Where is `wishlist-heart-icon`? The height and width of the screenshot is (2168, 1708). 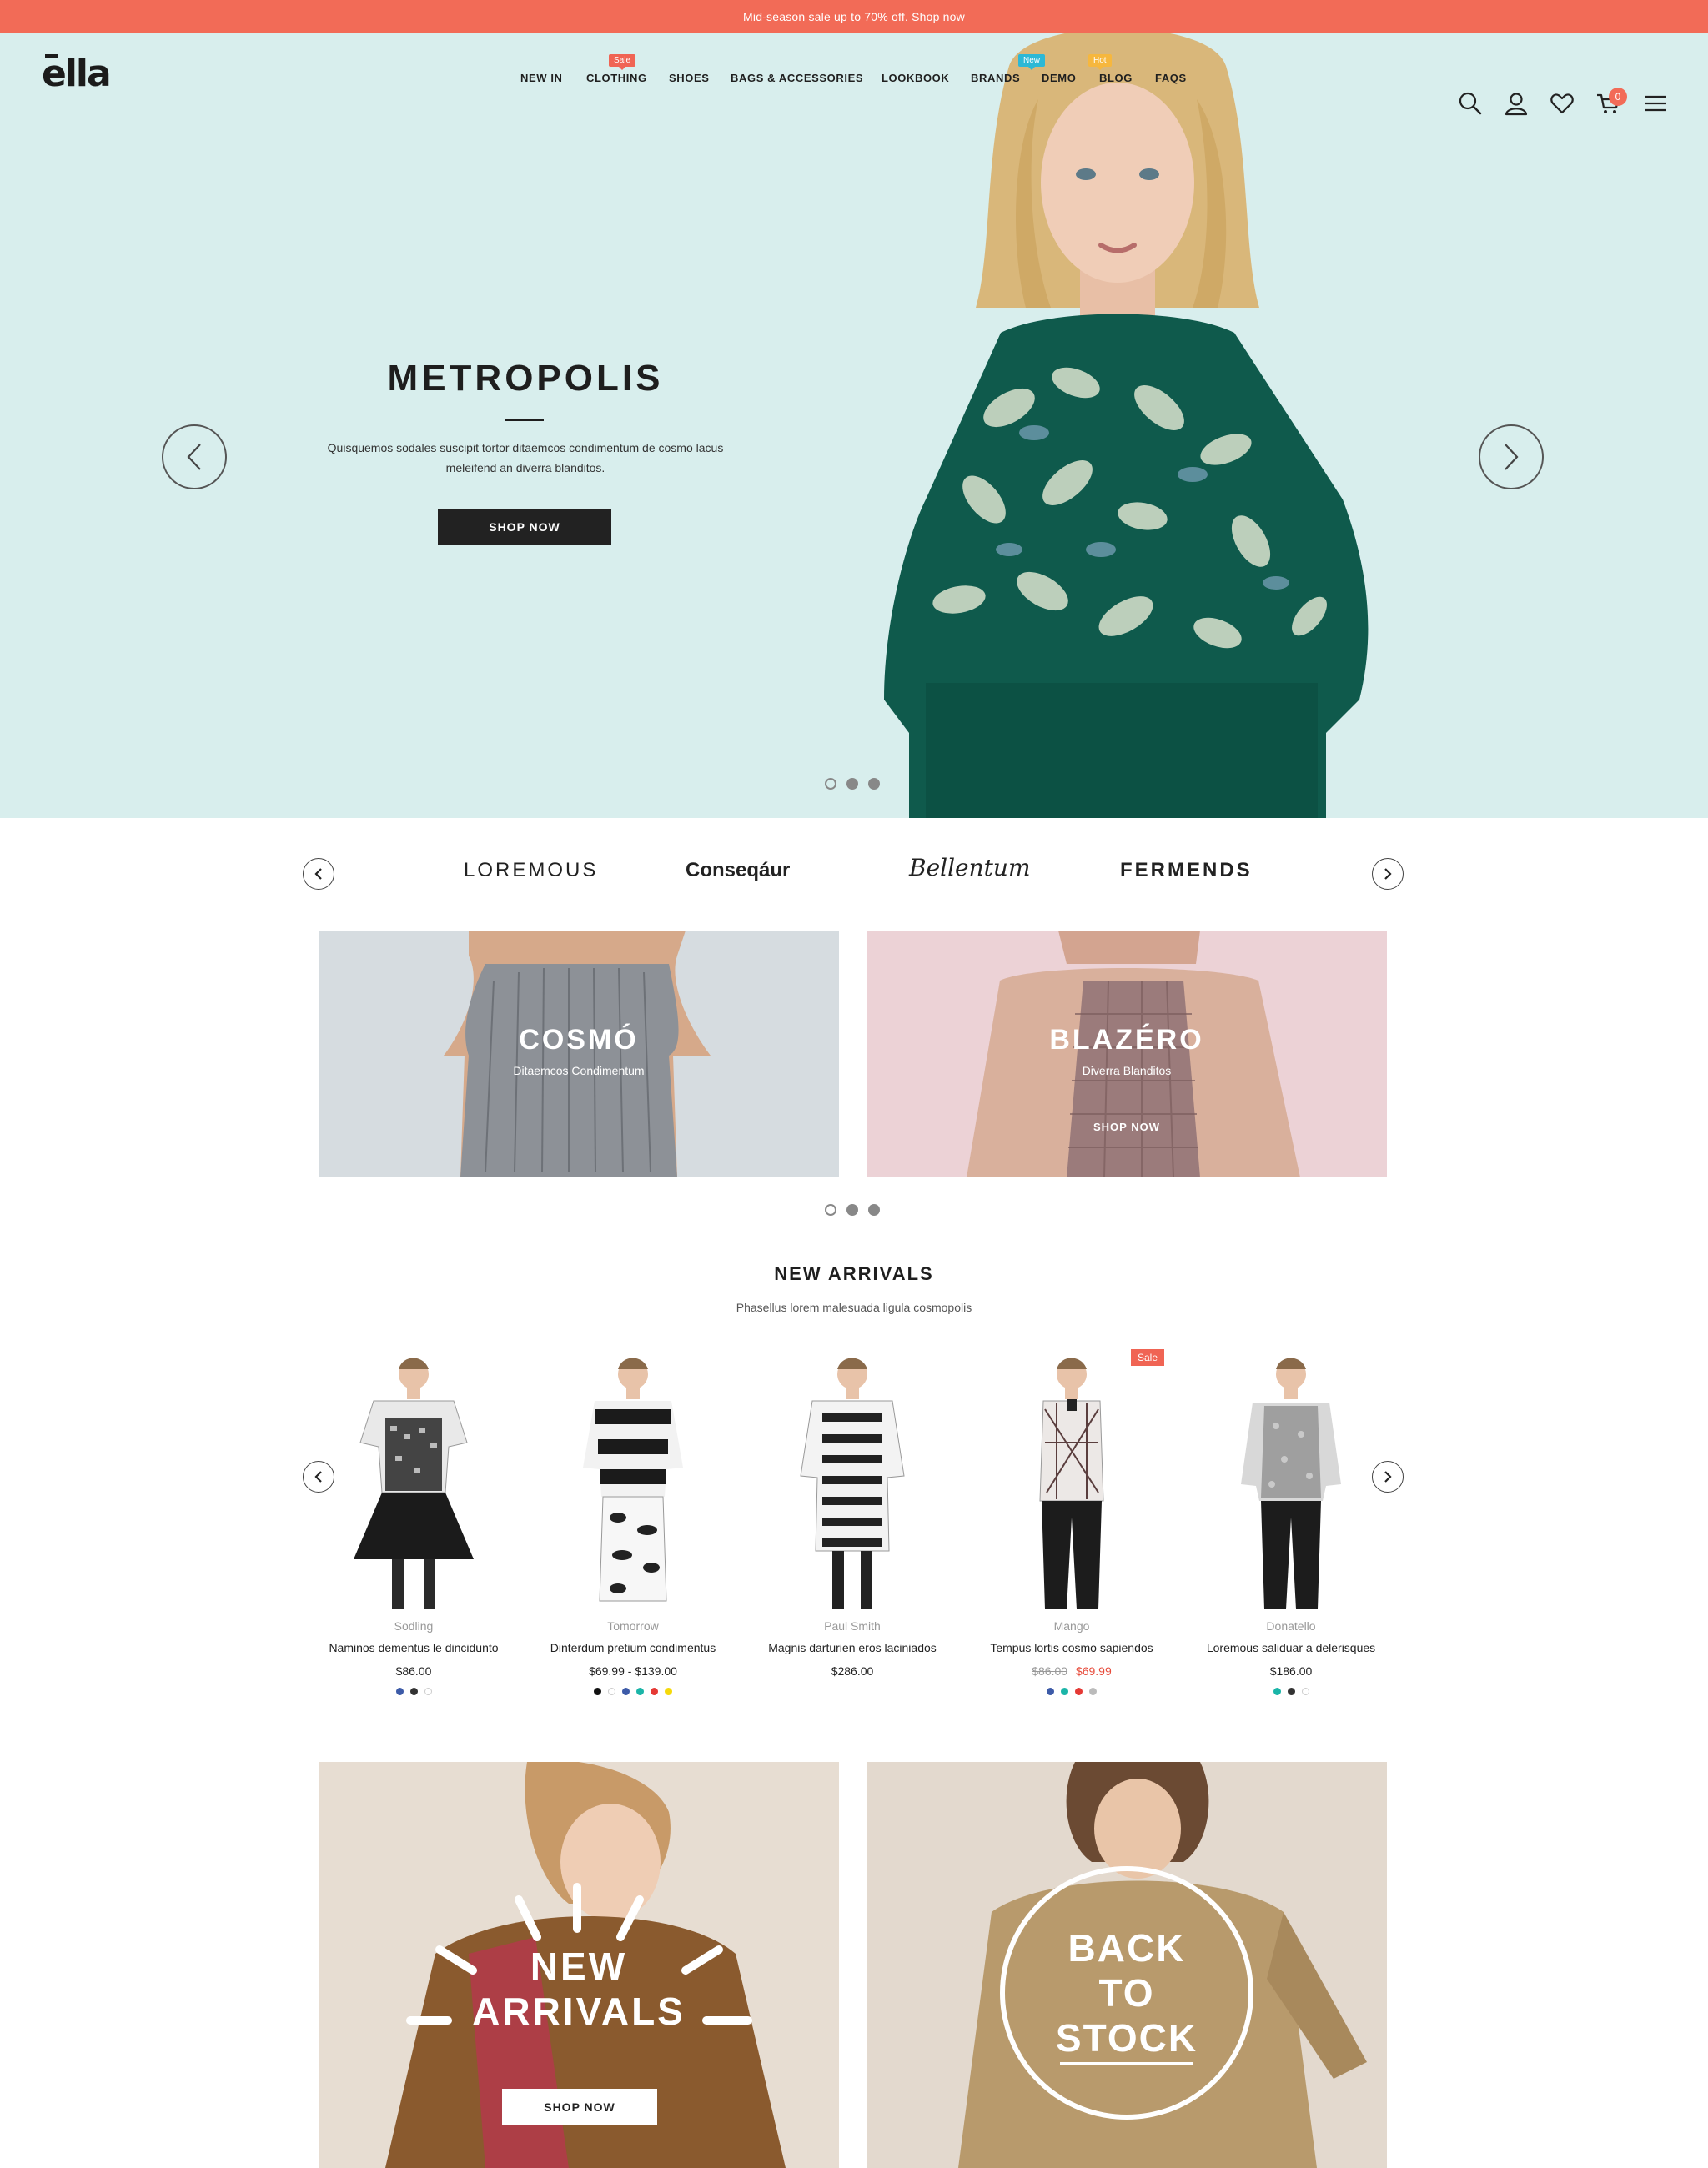 wishlist-heart-icon is located at coordinates (1562, 103).